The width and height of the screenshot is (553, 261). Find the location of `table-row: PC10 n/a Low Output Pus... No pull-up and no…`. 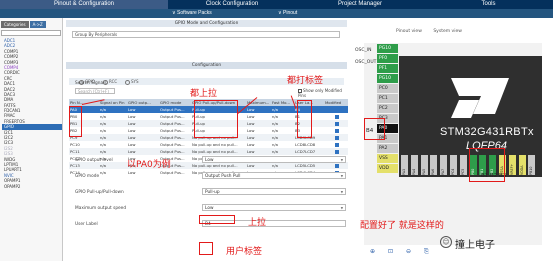

table-row: PC10 n/a Low Output Pus... No pull-up and no… is located at coordinates (209, 144).